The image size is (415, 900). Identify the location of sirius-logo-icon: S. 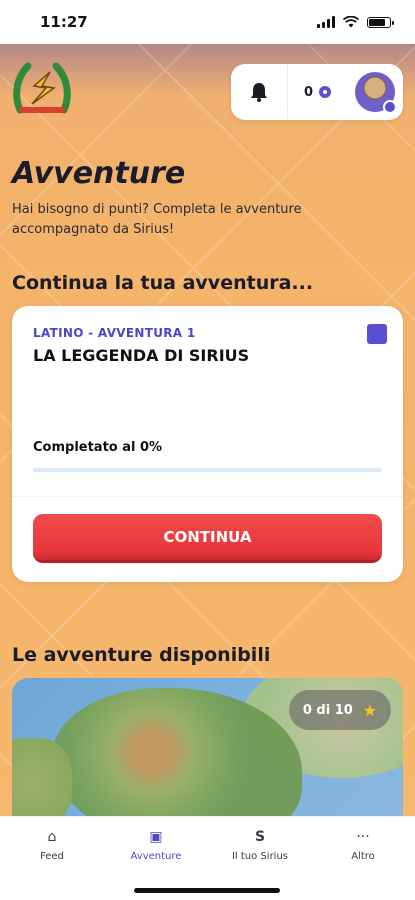
(260, 837).